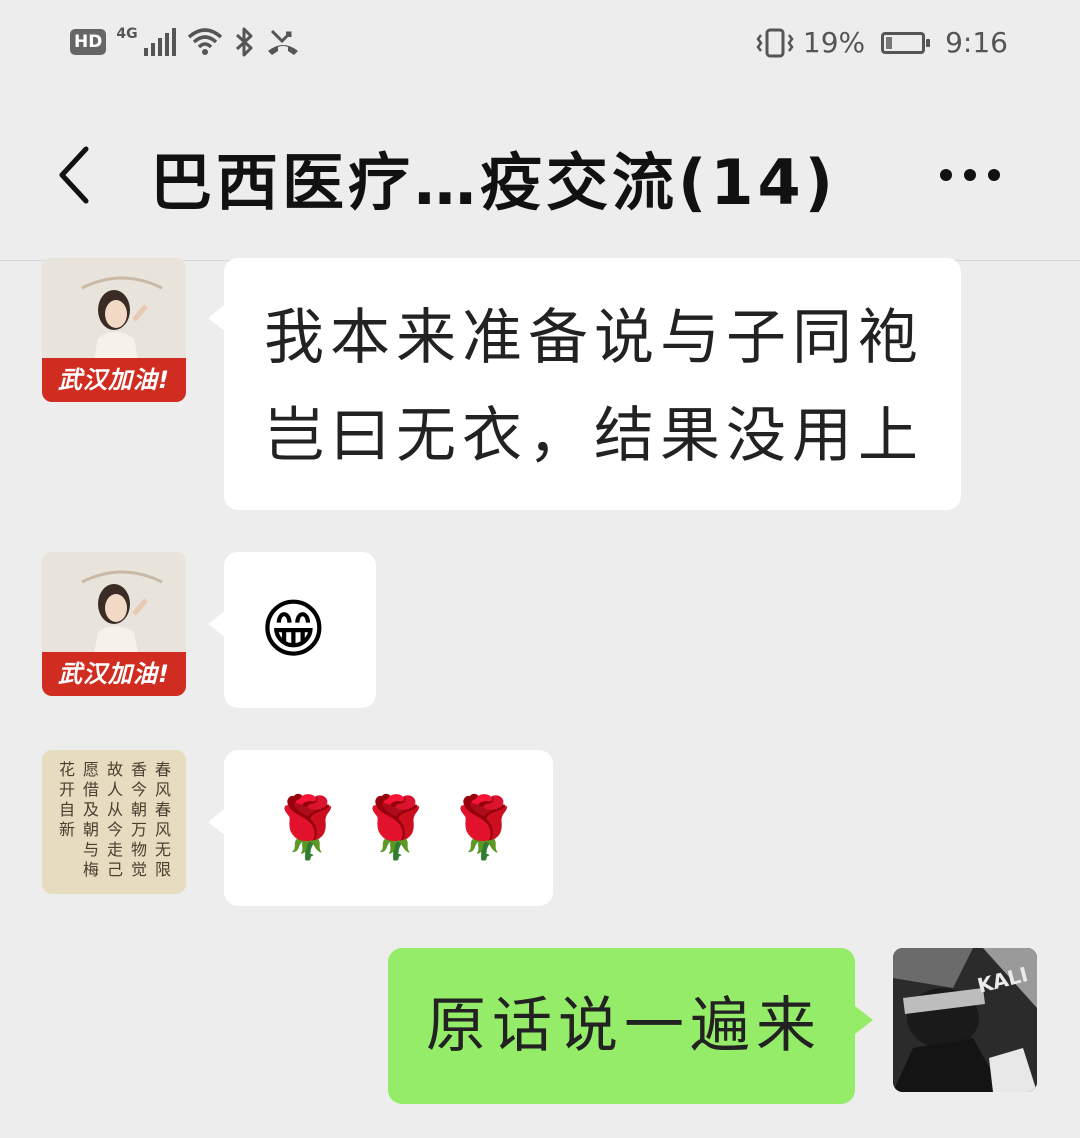 The image size is (1080, 1138). I want to click on my-avatar: KALI, so click(965, 1020).